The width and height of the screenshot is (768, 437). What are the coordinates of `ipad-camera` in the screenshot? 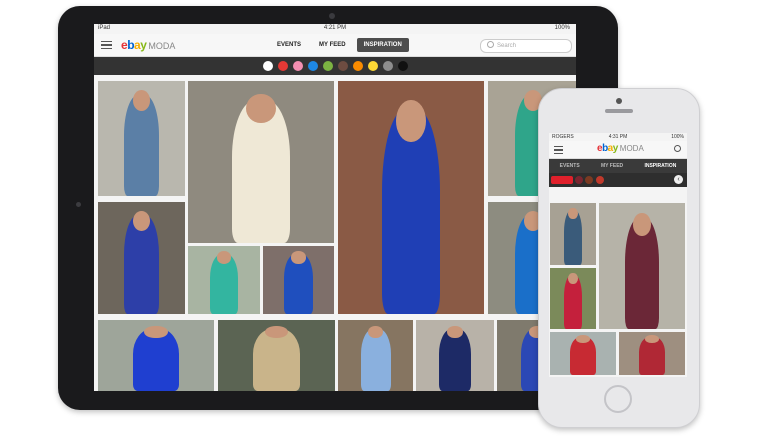 It's located at (332, 16).